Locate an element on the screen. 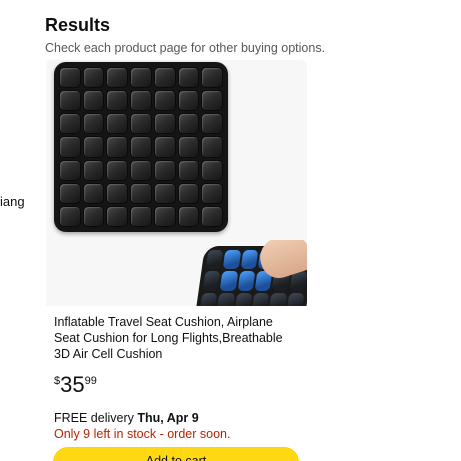 This screenshot has width=461, height=461. price-whole: 35 is located at coordinates (72, 384).